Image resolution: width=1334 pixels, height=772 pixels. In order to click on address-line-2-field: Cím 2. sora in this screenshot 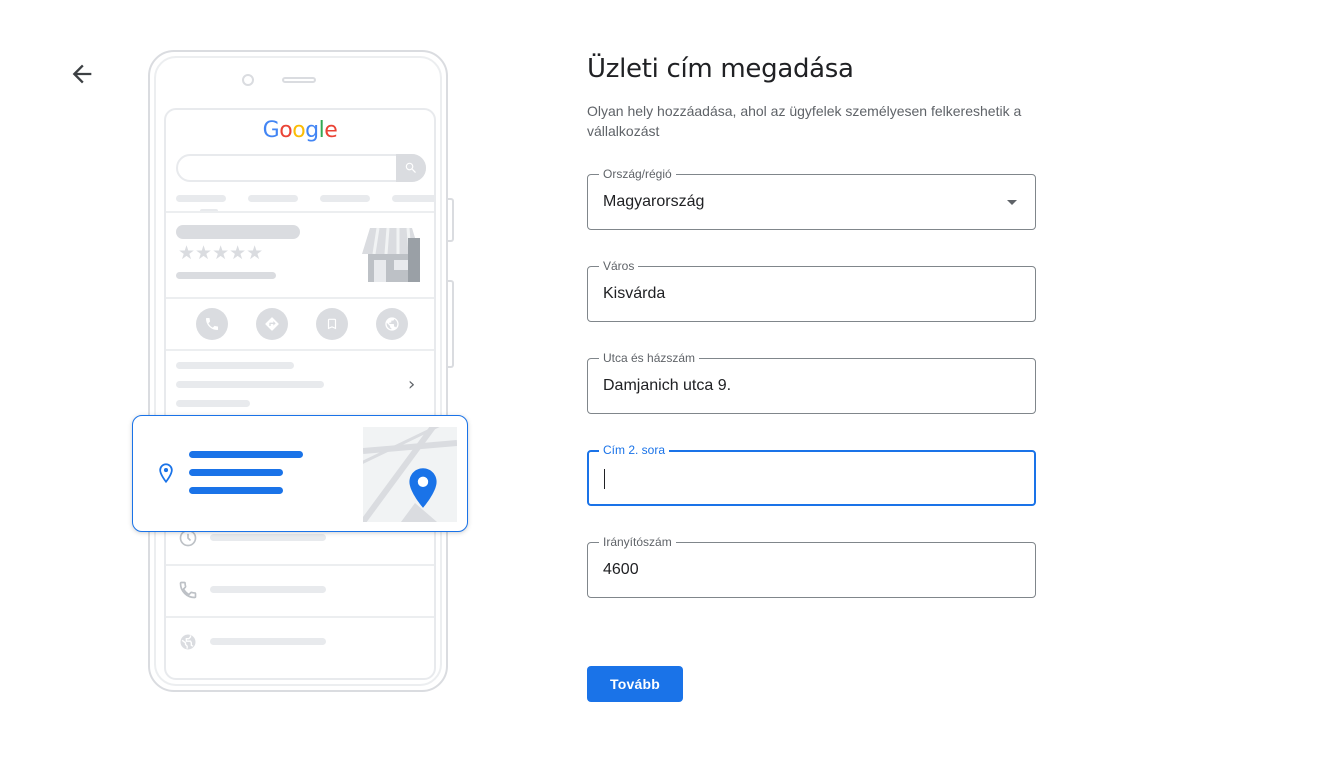, I will do `click(811, 474)`.